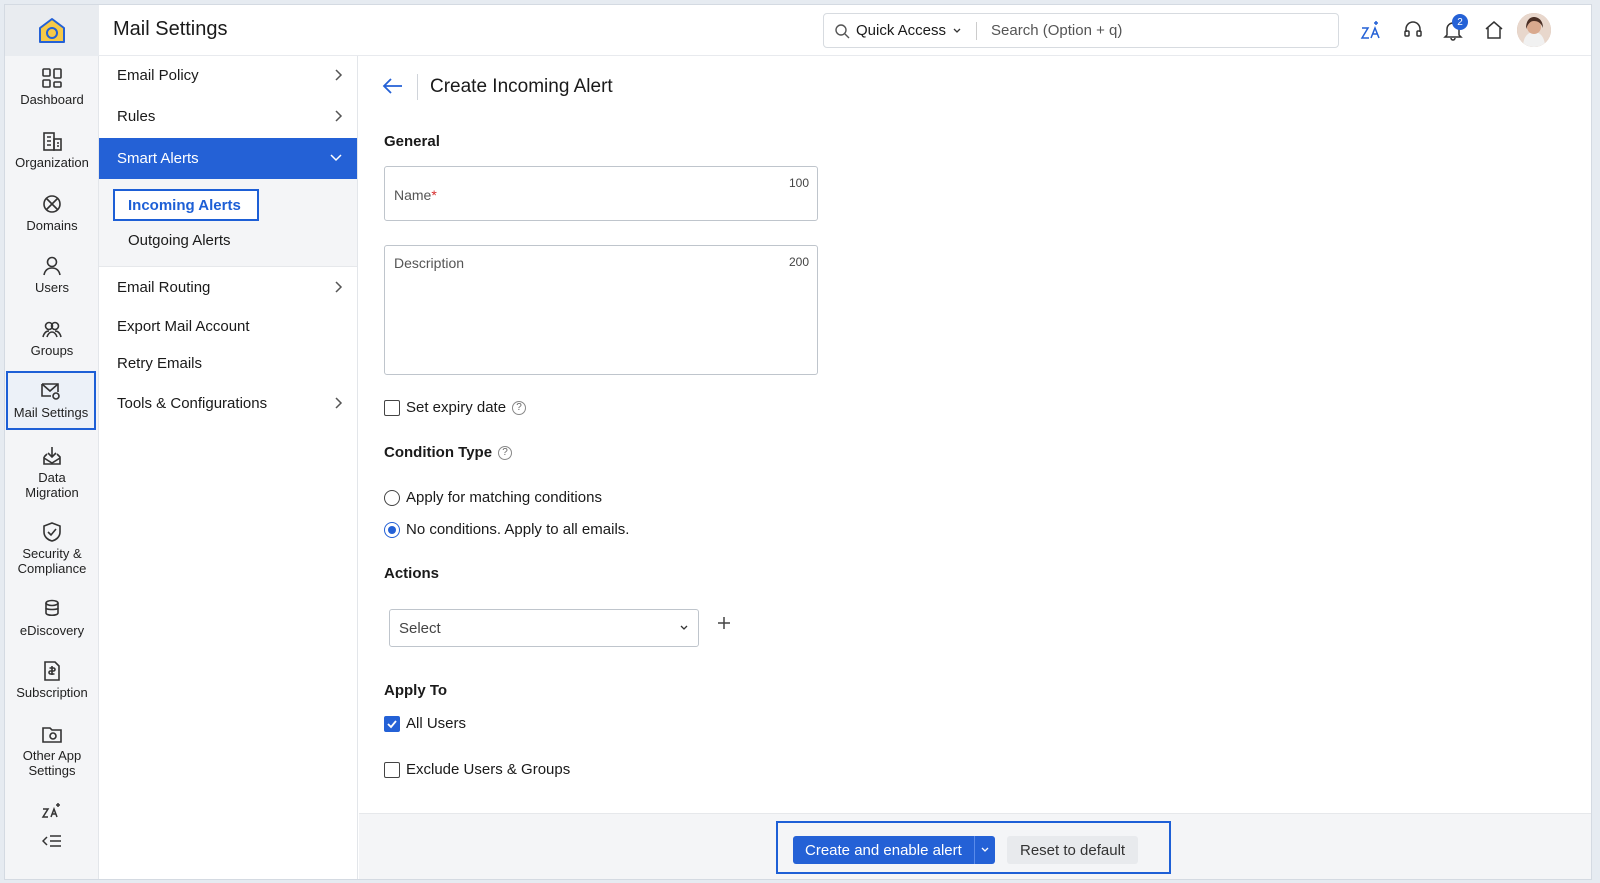 The image size is (1600, 883). Describe the element at coordinates (1494, 30) in the screenshot. I see `home-icon` at that location.